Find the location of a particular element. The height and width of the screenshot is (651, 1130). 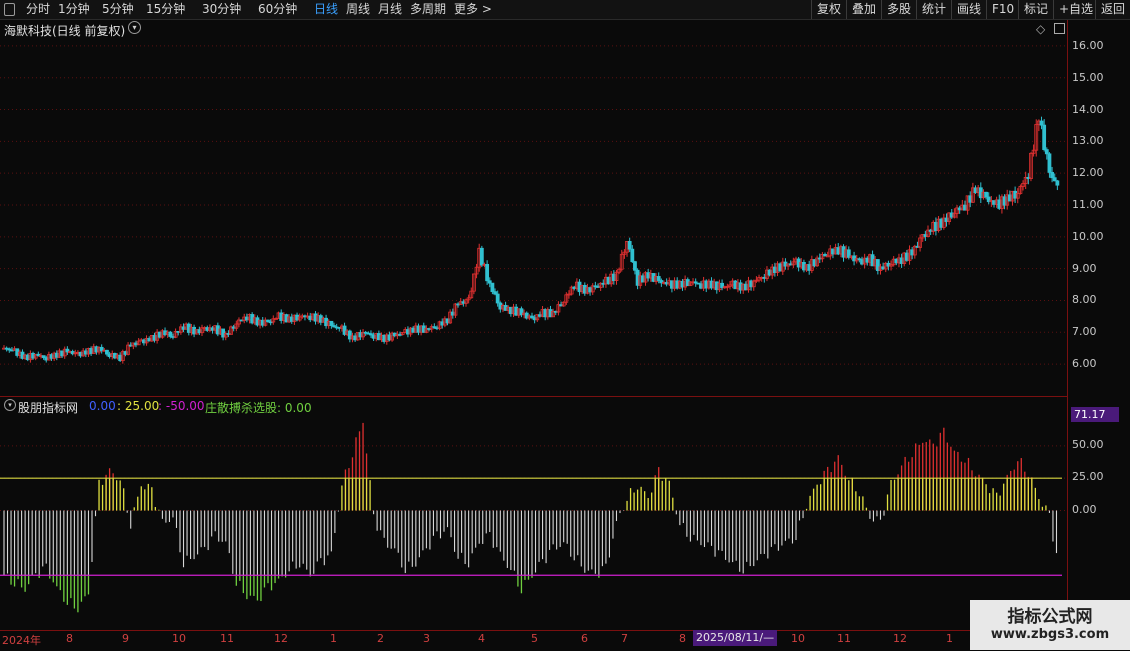

month-label: 6 is located at coordinates (584, 638).